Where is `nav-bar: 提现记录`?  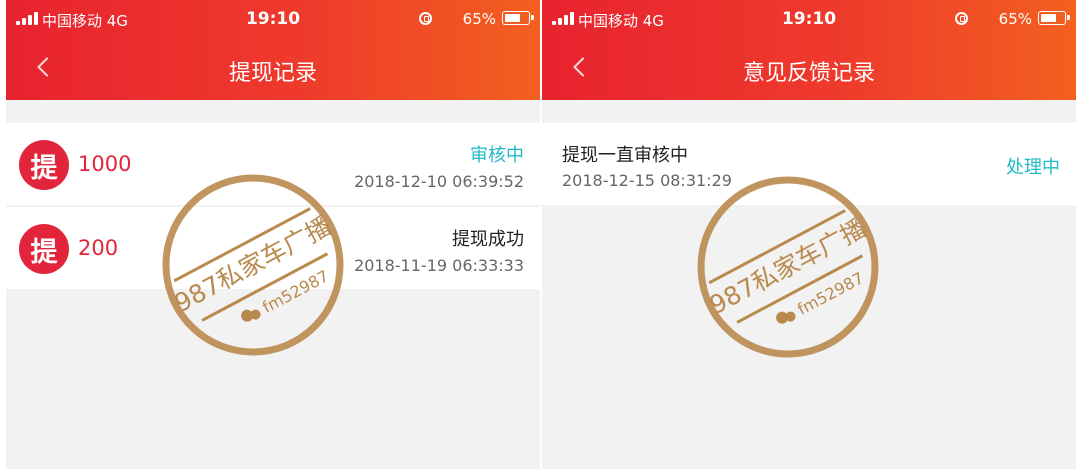 nav-bar: 提现记录 is located at coordinates (273, 68).